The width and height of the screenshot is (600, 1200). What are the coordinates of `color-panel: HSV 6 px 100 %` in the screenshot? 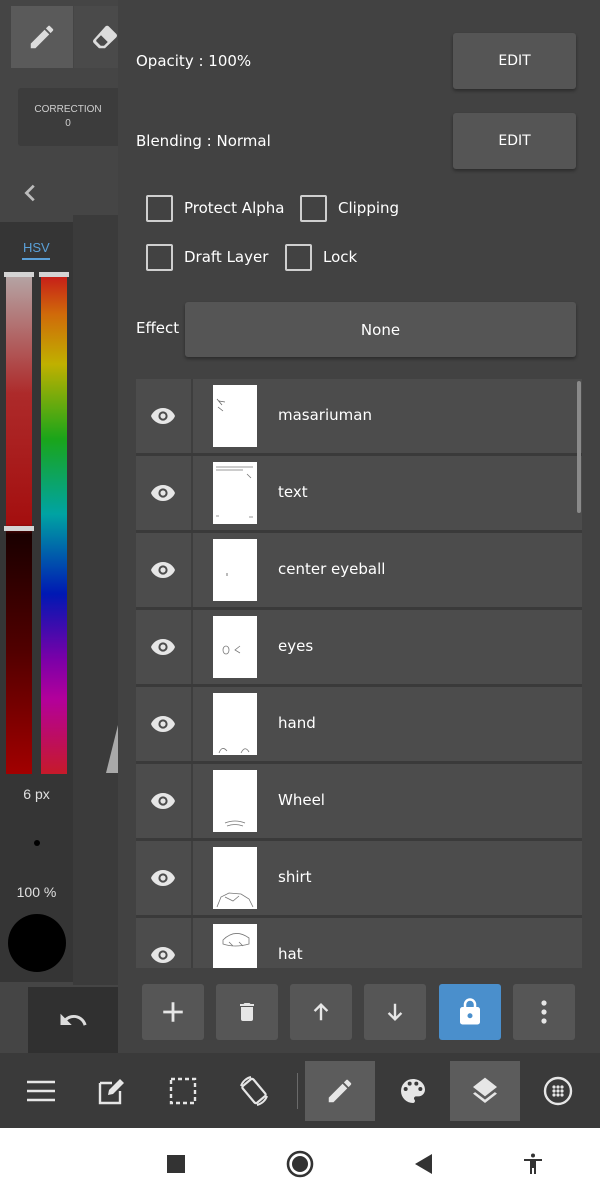 It's located at (36, 602).